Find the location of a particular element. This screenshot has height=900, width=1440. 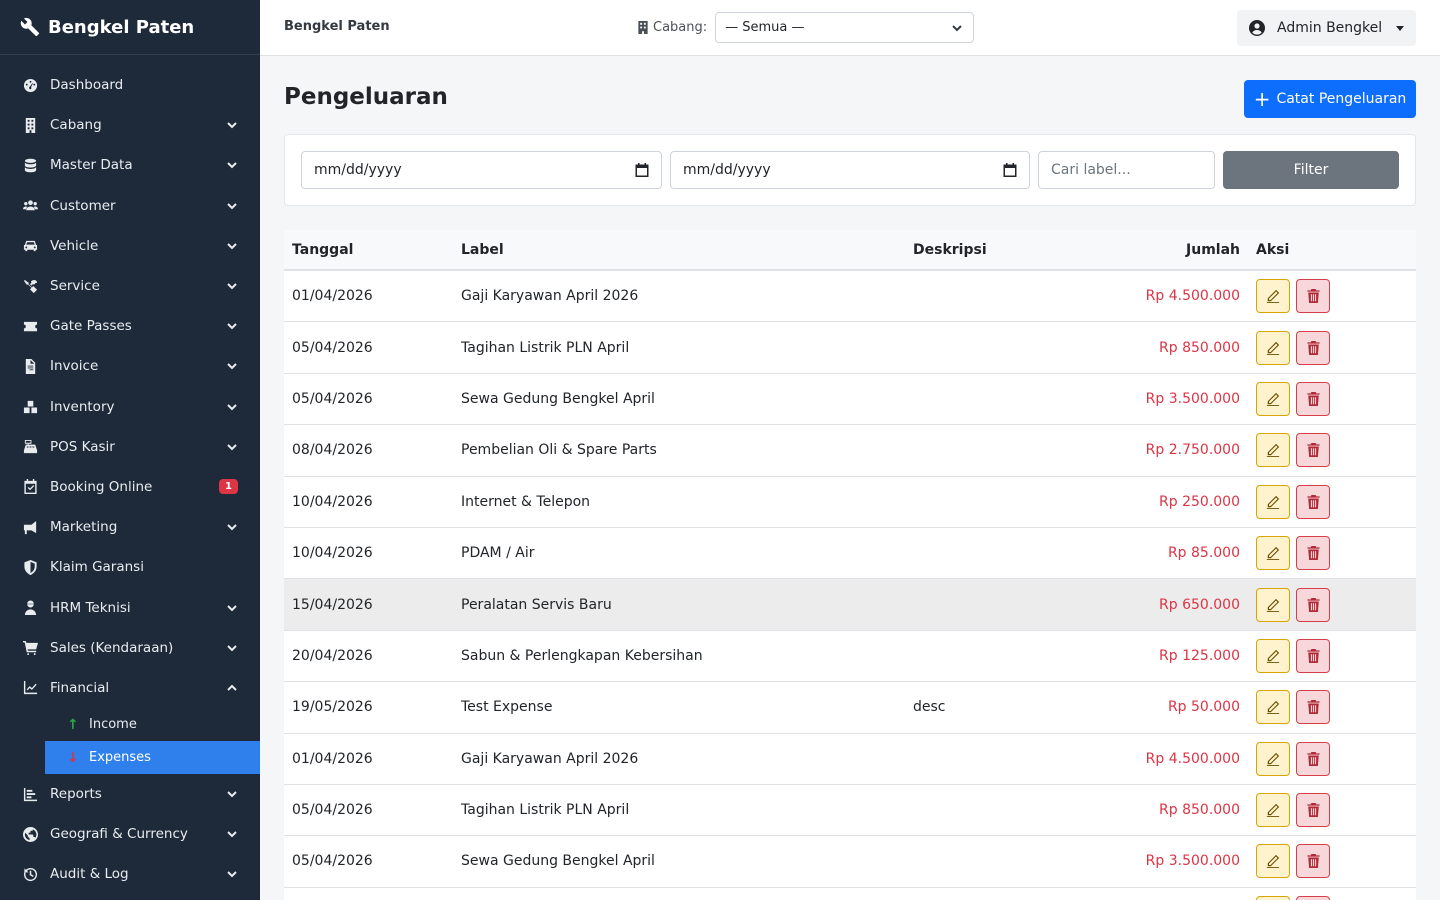

sidebar-item-marketing: Marketing is located at coordinates (130, 527).